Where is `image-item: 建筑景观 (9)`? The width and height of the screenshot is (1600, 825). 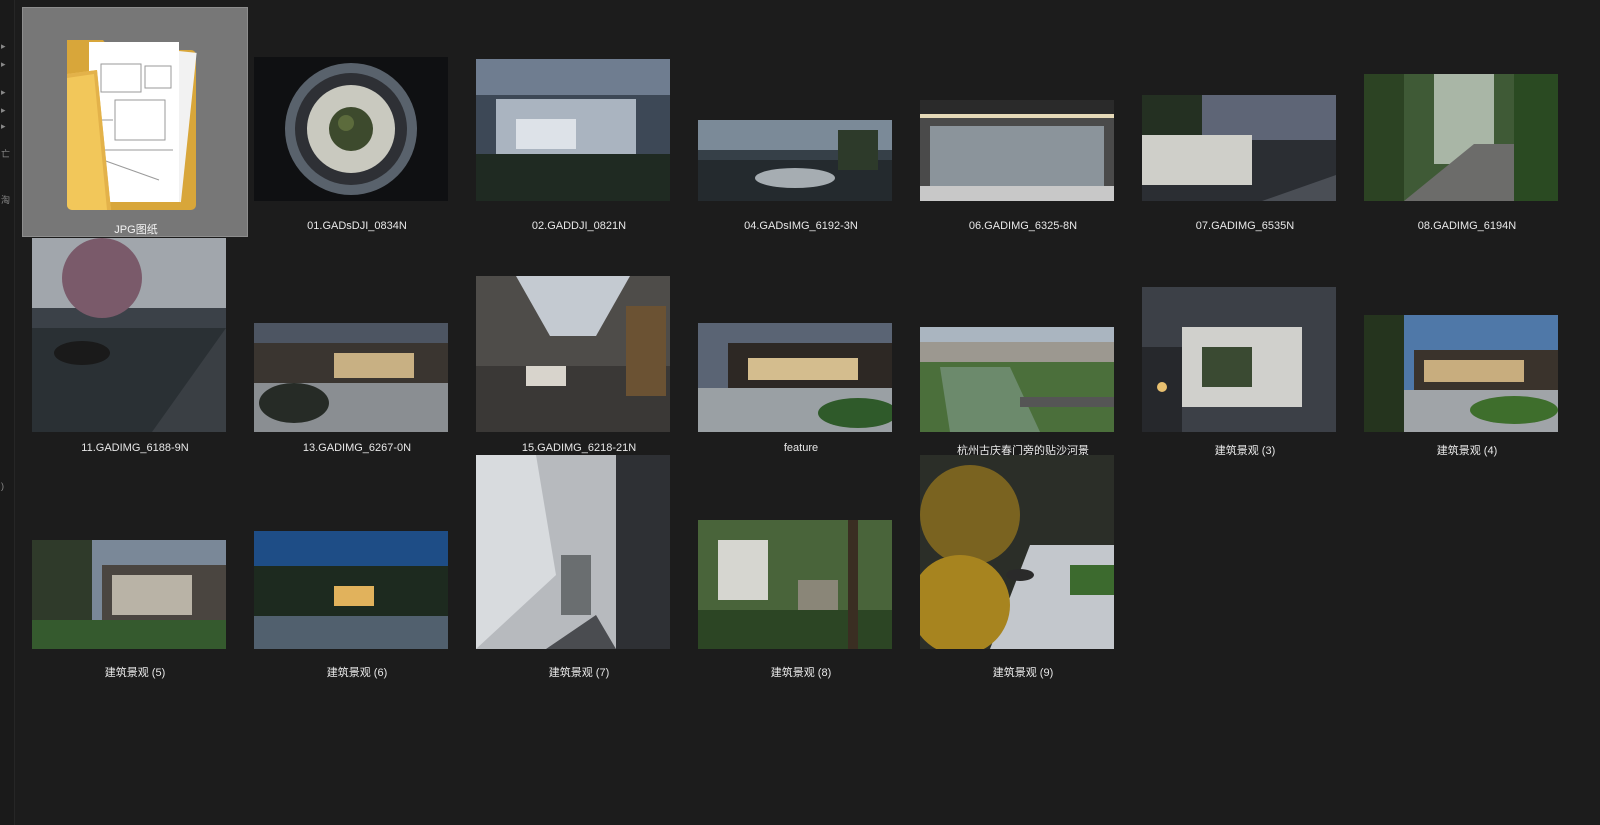 image-item: 建筑景观 (9) is located at coordinates (1023, 566).